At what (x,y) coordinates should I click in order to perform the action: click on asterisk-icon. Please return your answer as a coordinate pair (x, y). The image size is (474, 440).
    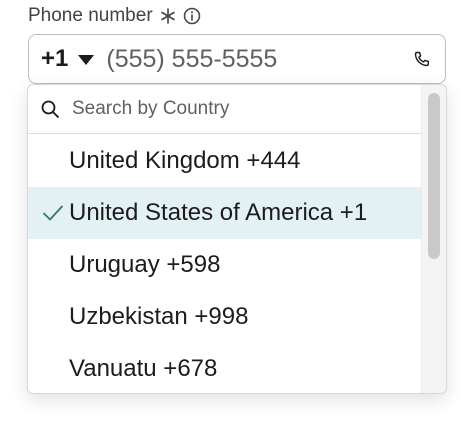
    Looking at the image, I should click on (167, 16).